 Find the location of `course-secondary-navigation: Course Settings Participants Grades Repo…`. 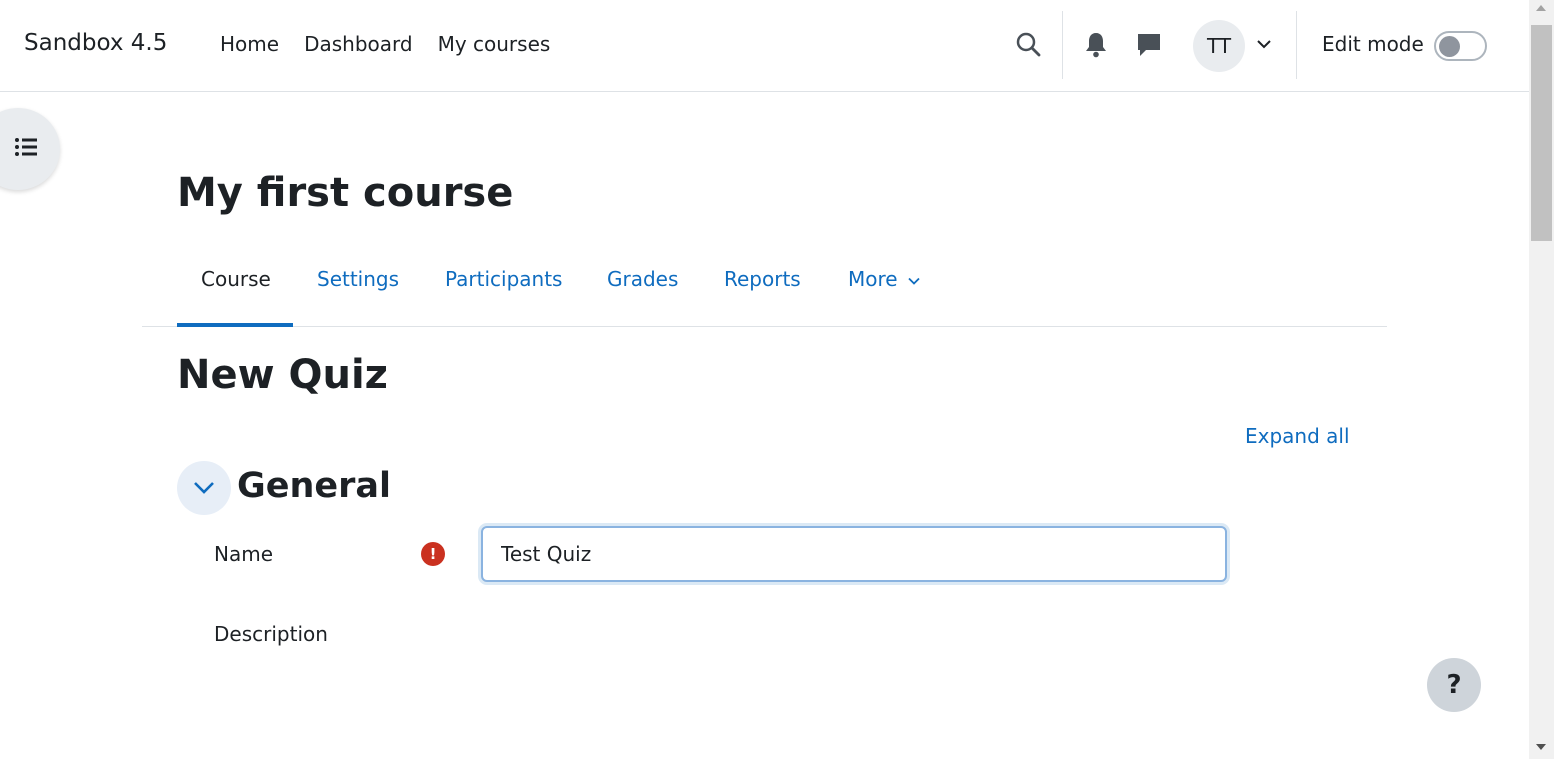

course-secondary-navigation: Course Settings Participants Grades Repo… is located at coordinates (764, 291).